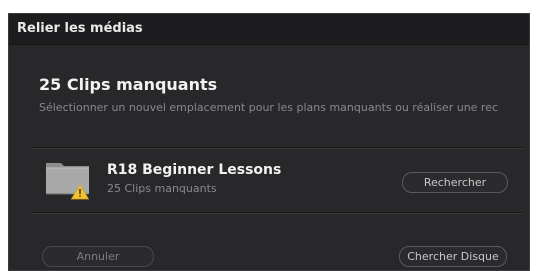 This screenshot has width=540, height=271. Describe the element at coordinates (68, 181) in the screenshot. I see `folder-warning-icon` at that location.